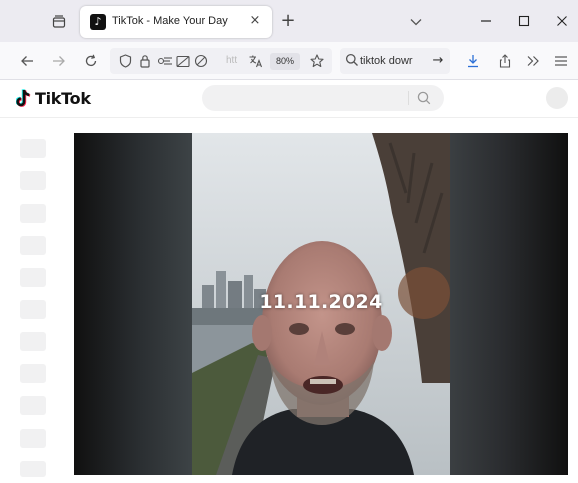  I want to click on back-arrow-icon, so click(27, 61).